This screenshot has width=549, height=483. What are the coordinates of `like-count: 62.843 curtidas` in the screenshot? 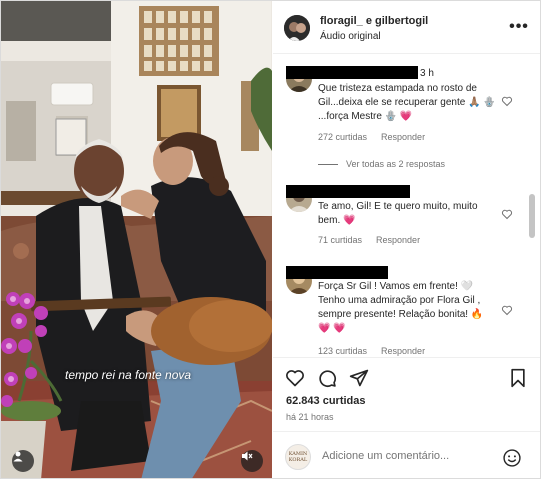 It's located at (326, 401).